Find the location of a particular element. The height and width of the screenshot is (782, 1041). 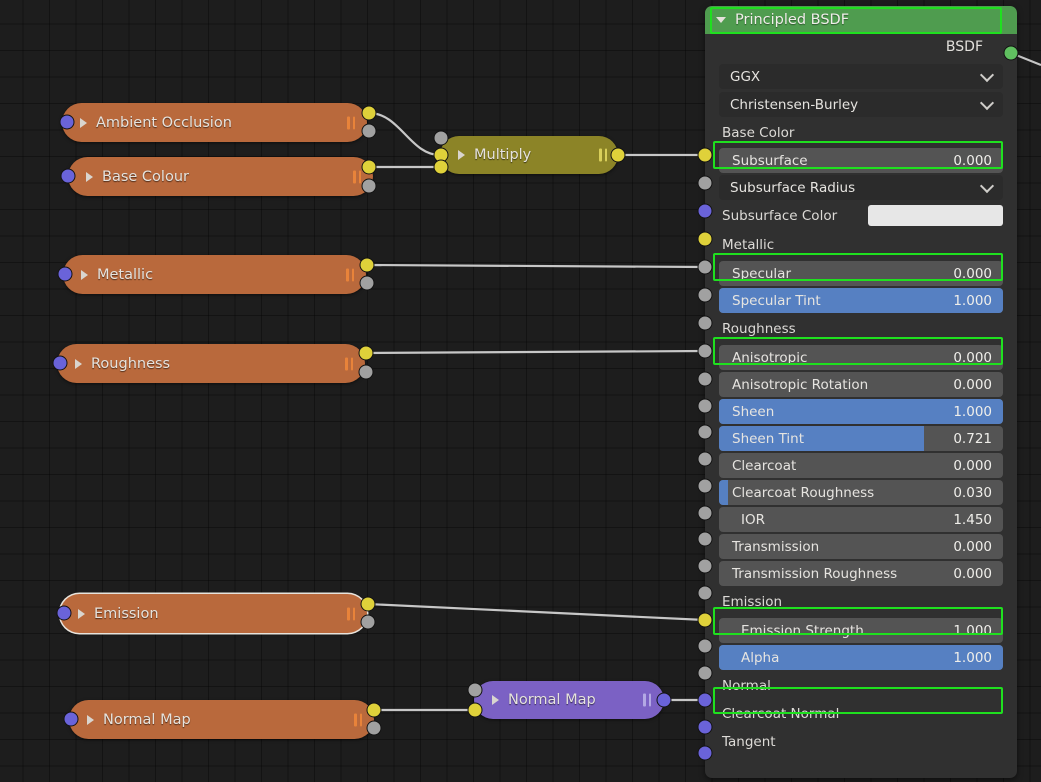

input-row-transmission: Transmission 0.000 is located at coordinates (861, 546).